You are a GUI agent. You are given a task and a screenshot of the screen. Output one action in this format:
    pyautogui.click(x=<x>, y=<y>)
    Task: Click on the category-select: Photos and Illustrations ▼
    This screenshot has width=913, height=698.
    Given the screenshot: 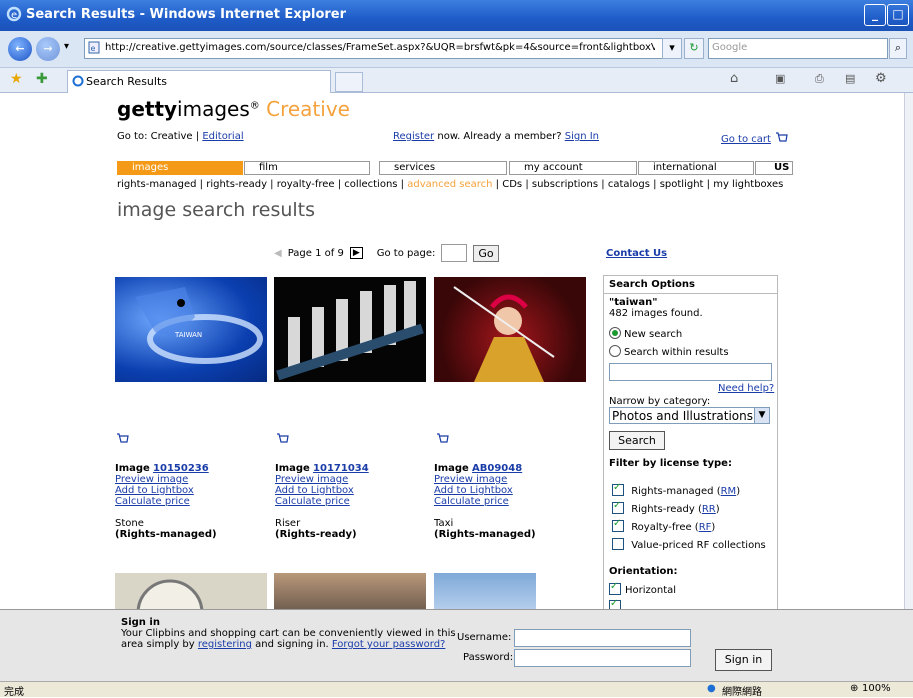 What is the action you would take?
    pyautogui.click(x=689, y=415)
    